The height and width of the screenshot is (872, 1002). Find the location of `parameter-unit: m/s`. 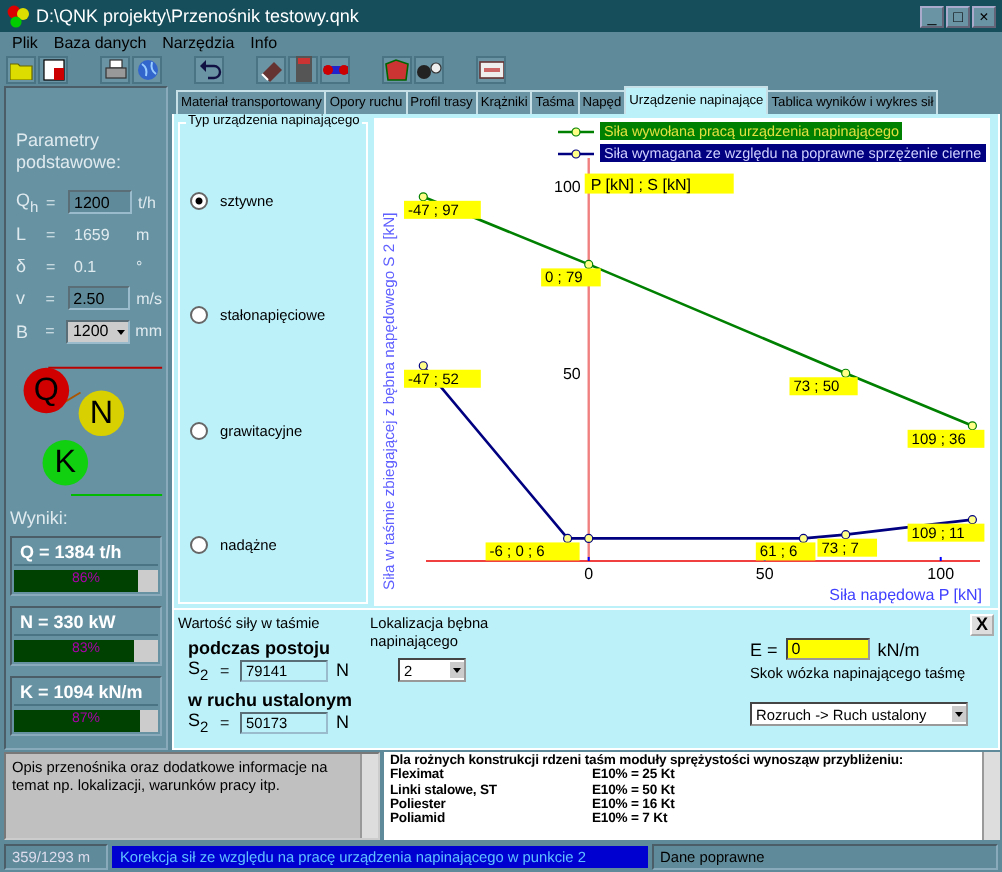

parameter-unit: m/s is located at coordinates (149, 298).